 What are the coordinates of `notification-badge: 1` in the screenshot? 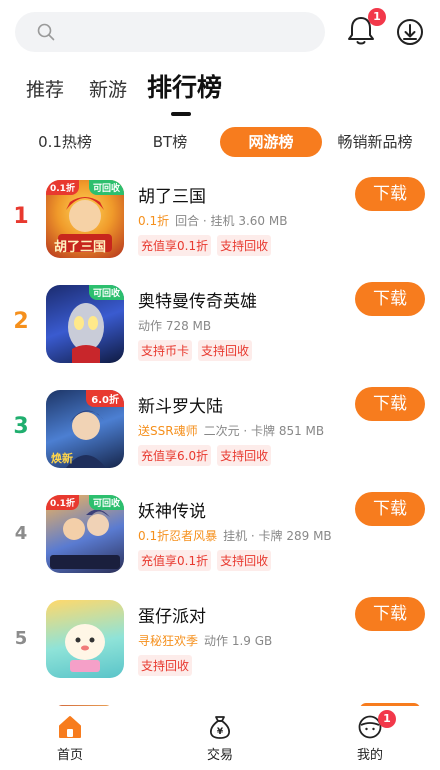 It's located at (377, 17).